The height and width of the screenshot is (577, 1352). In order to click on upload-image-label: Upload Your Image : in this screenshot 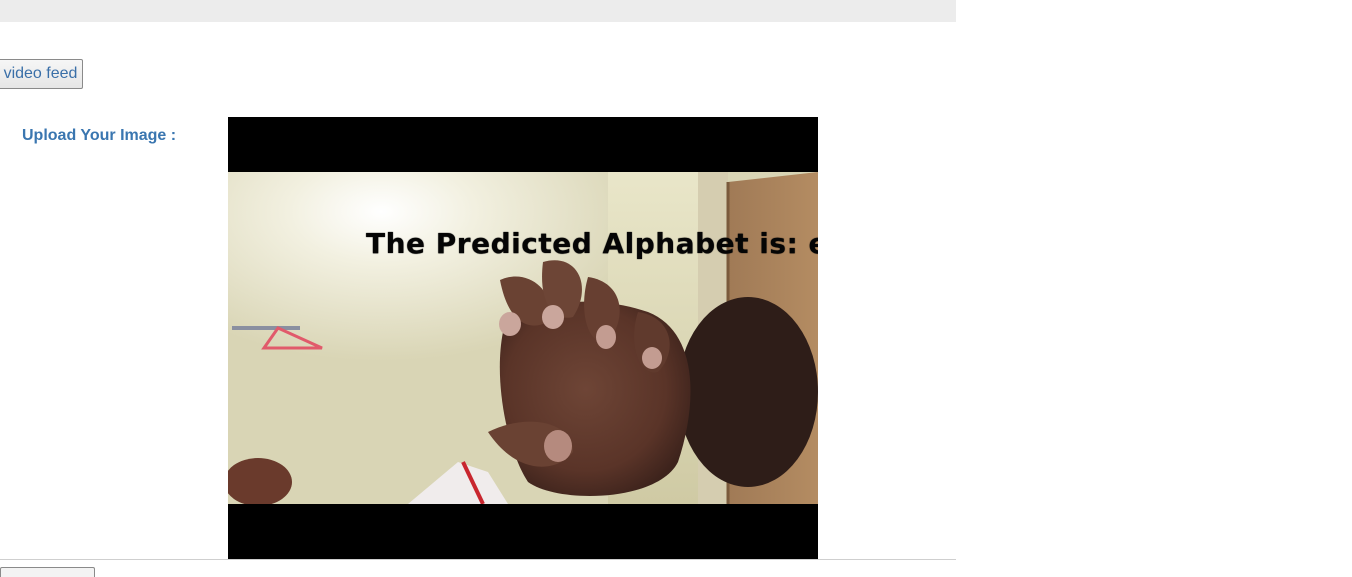, I will do `click(99, 135)`.